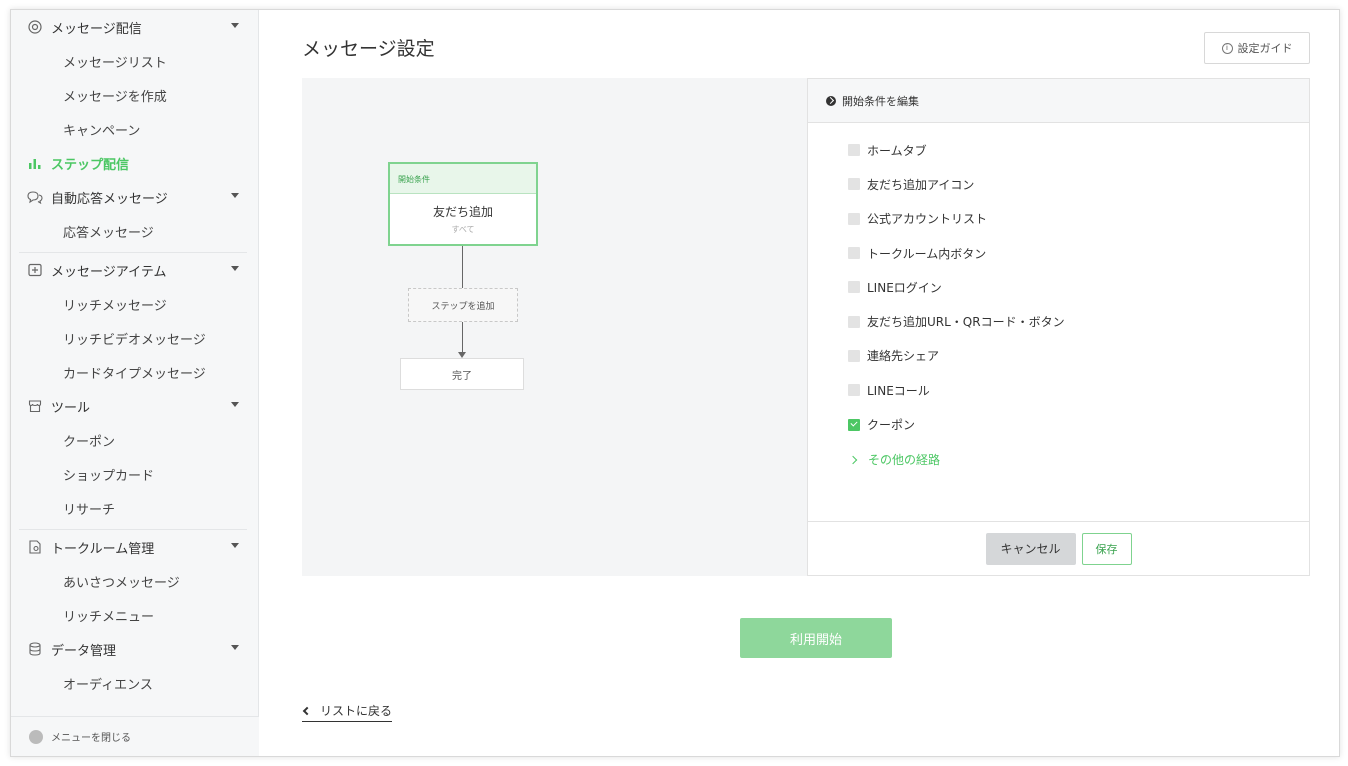 Image resolution: width=1348 pixels, height=766 pixels. I want to click on sidebar-item-coupon: クーポン, so click(133, 440).